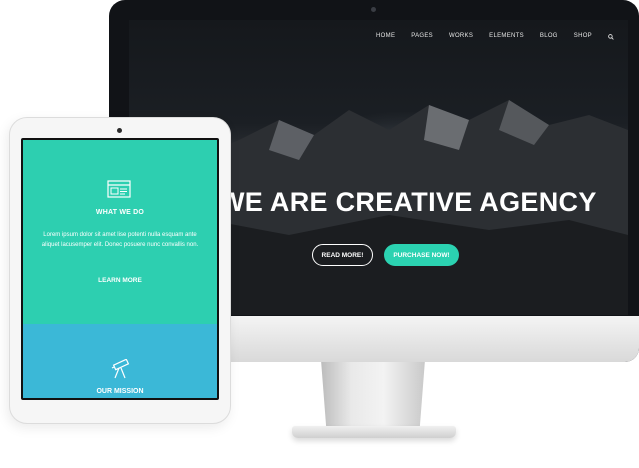  Describe the element at coordinates (421, 255) in the screenshot. I see `purchase-now-button: PURCHASE NOW!` at that location.